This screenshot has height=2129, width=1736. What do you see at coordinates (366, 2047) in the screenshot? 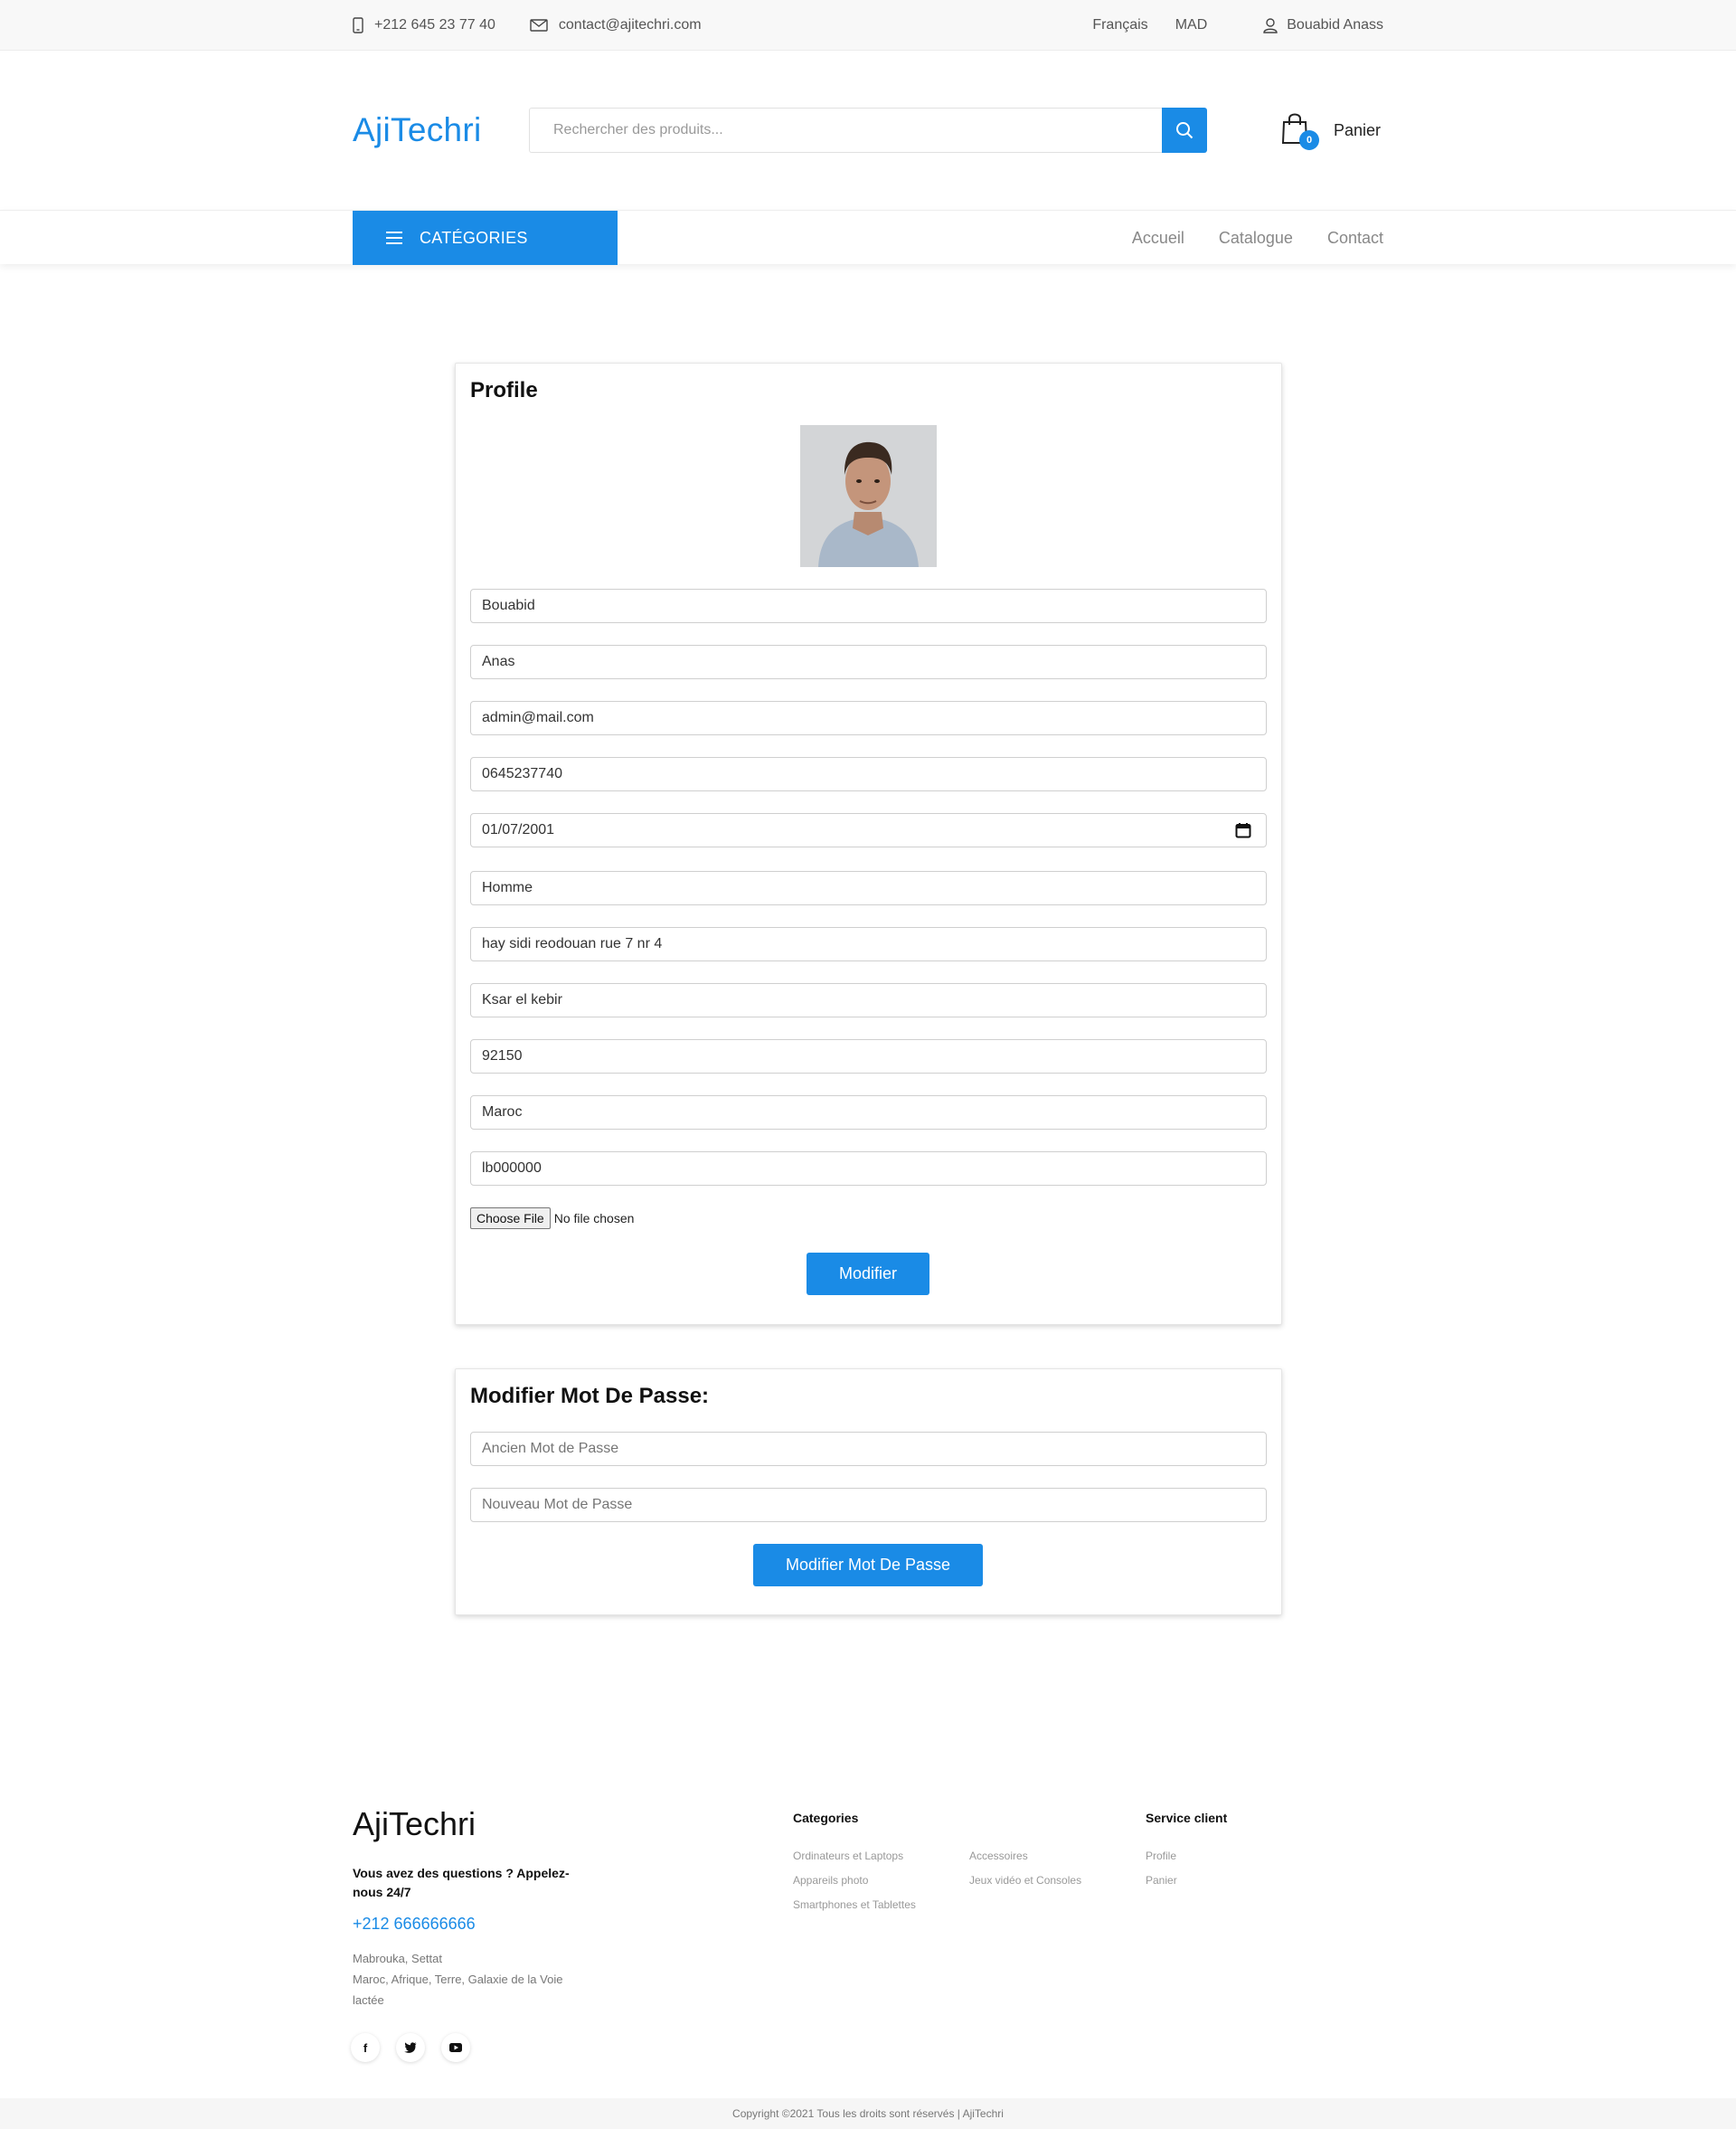
I see `facebook-icon: f` at bounding box center [366, 2047].